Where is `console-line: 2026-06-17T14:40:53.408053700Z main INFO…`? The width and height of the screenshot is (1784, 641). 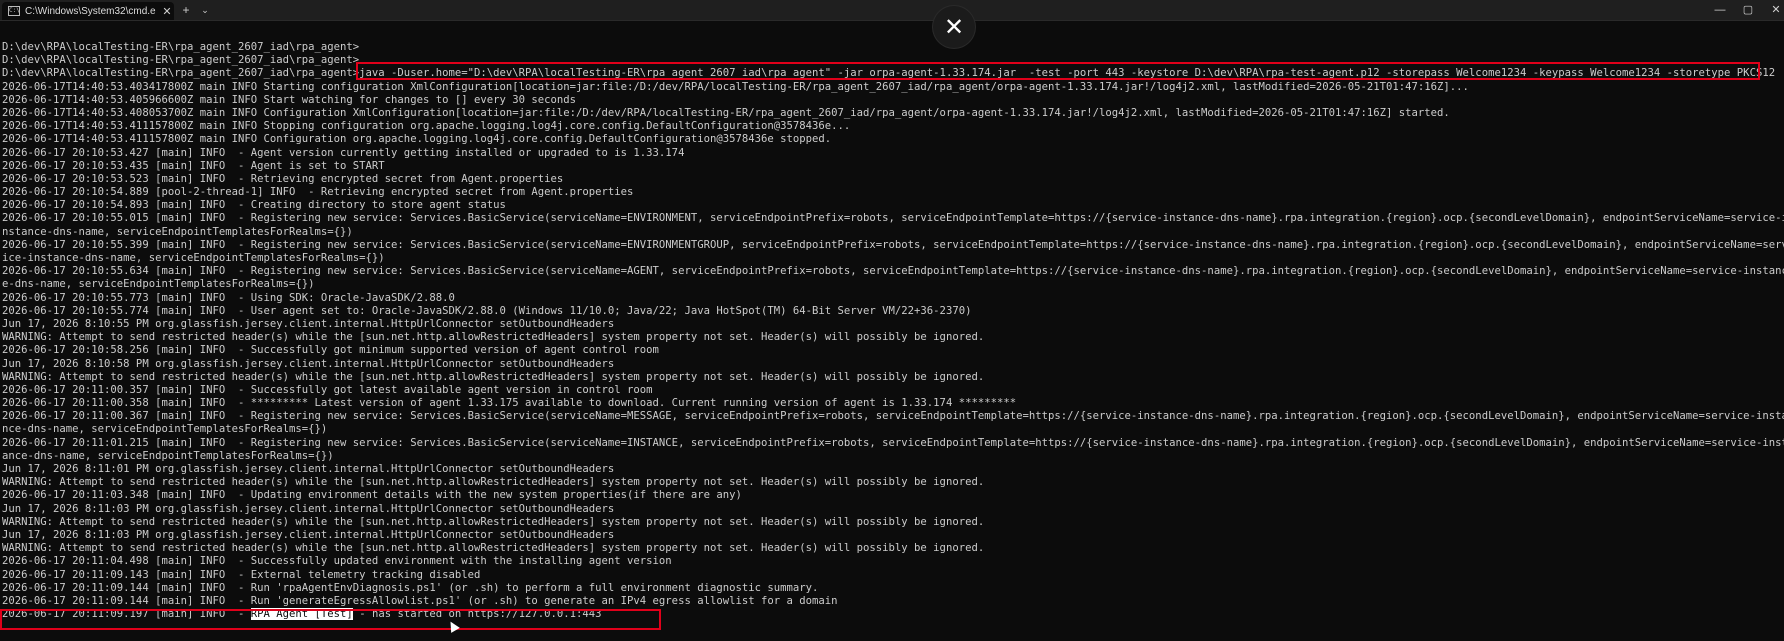
console-line: 2026-06-17T14:40:53.408053700Z main INFO… is located at coordinates (726, 112).